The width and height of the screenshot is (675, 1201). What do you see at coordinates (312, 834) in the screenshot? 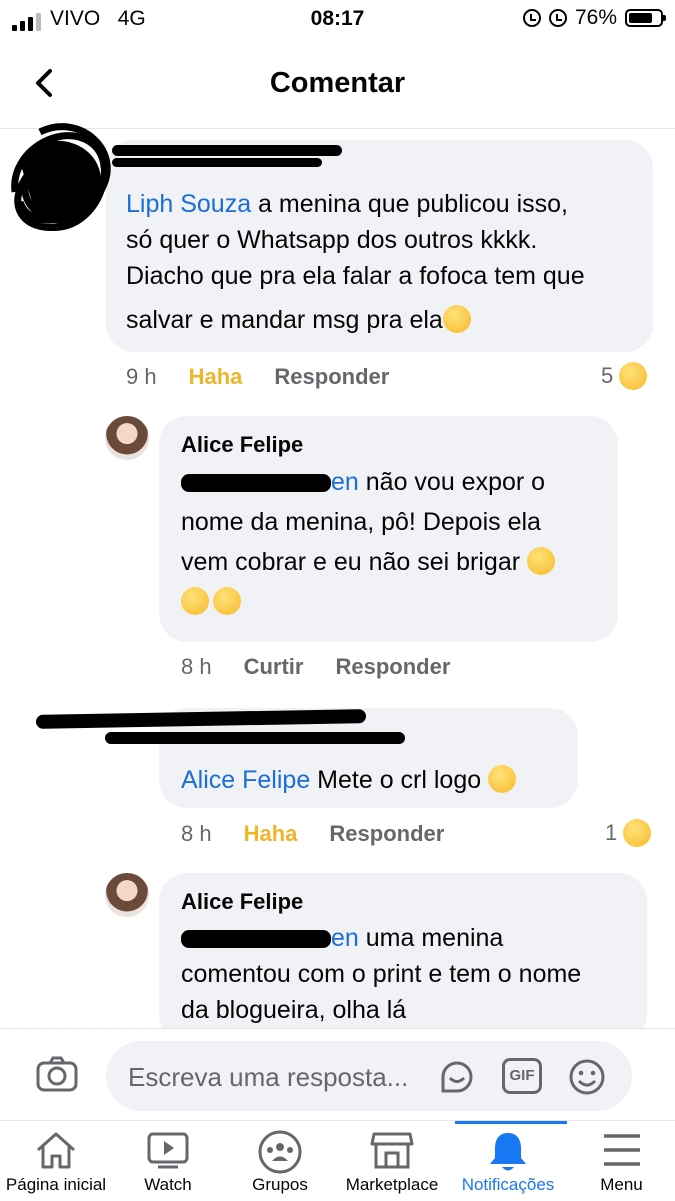
I see `comment-actions: 8 h Haha Responder` at bounding box center [312, 834].